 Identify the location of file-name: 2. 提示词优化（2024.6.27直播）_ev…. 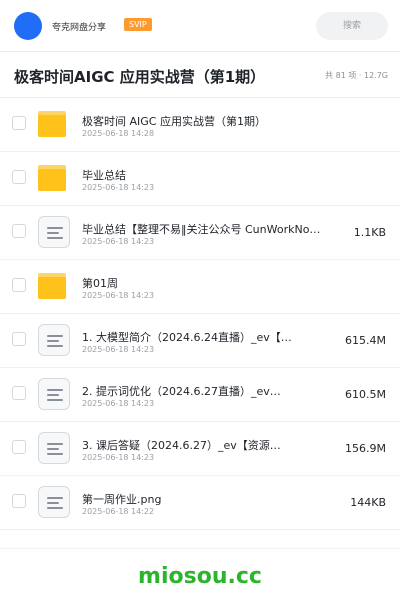
(181, 391).